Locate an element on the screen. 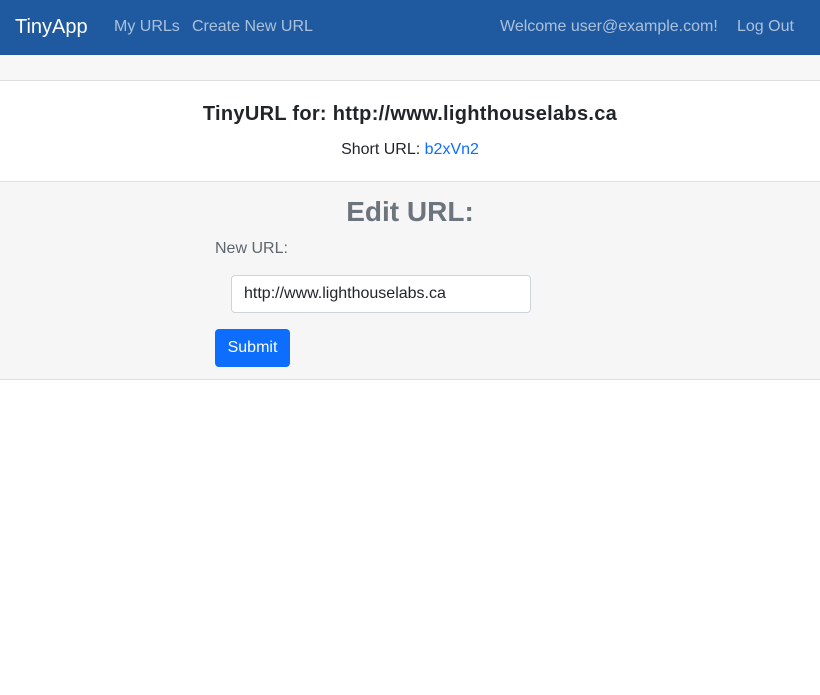 The height and width of the screenshot is (695, 820). welcome-text: Welcome user@example.com! is located at coordinates (609, 26).